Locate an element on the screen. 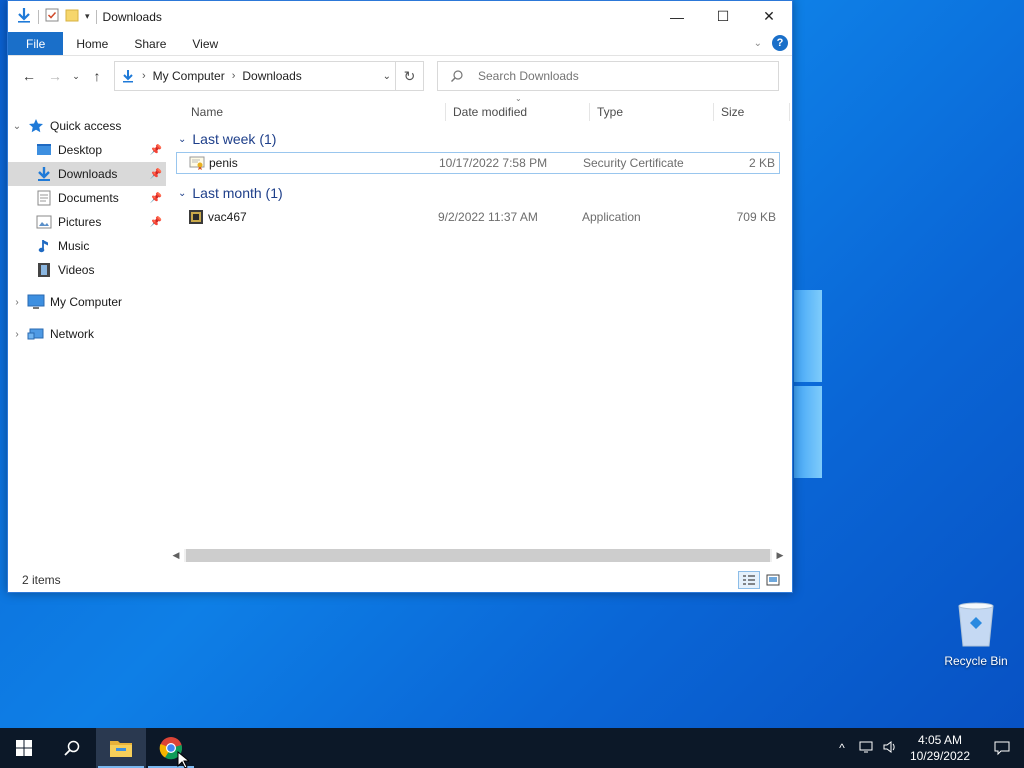  horizontal-scrollbar: ◀ ▶ is located at coordinates (478, 555).